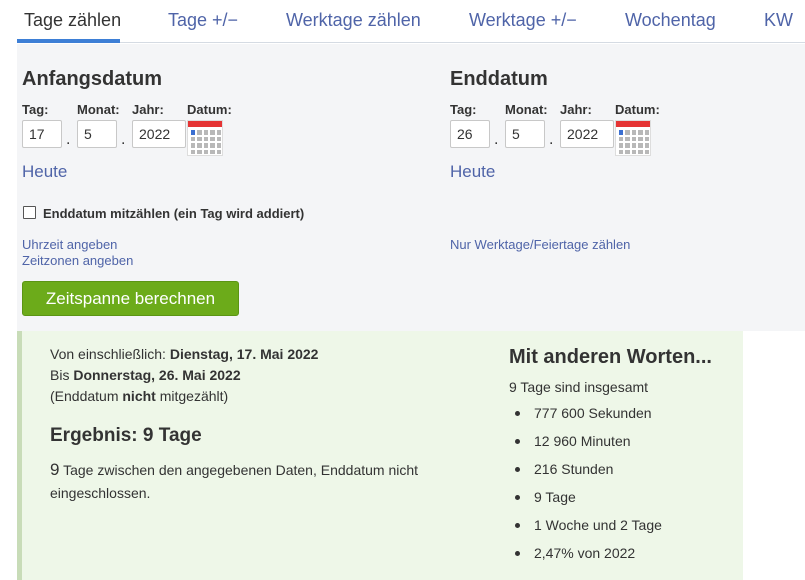 The height and width of the screenshot is (580, 805). Describe the element at coordinates (110, 354) in the screenshot. I see `result-from-prefix: Von einschließlich:` at that location.